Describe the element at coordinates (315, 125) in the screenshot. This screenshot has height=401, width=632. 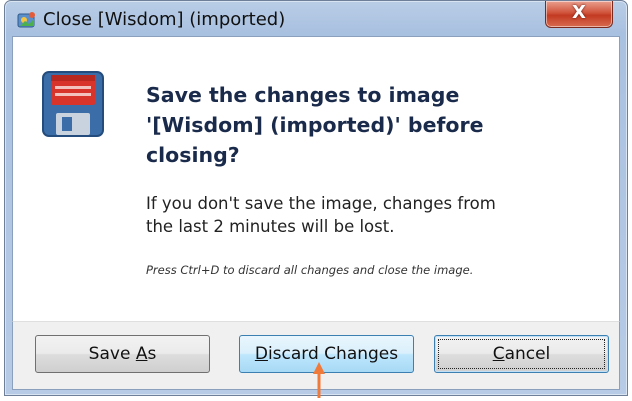
I see `headline-line: '[Wisdom] (imported)' before` at that location.